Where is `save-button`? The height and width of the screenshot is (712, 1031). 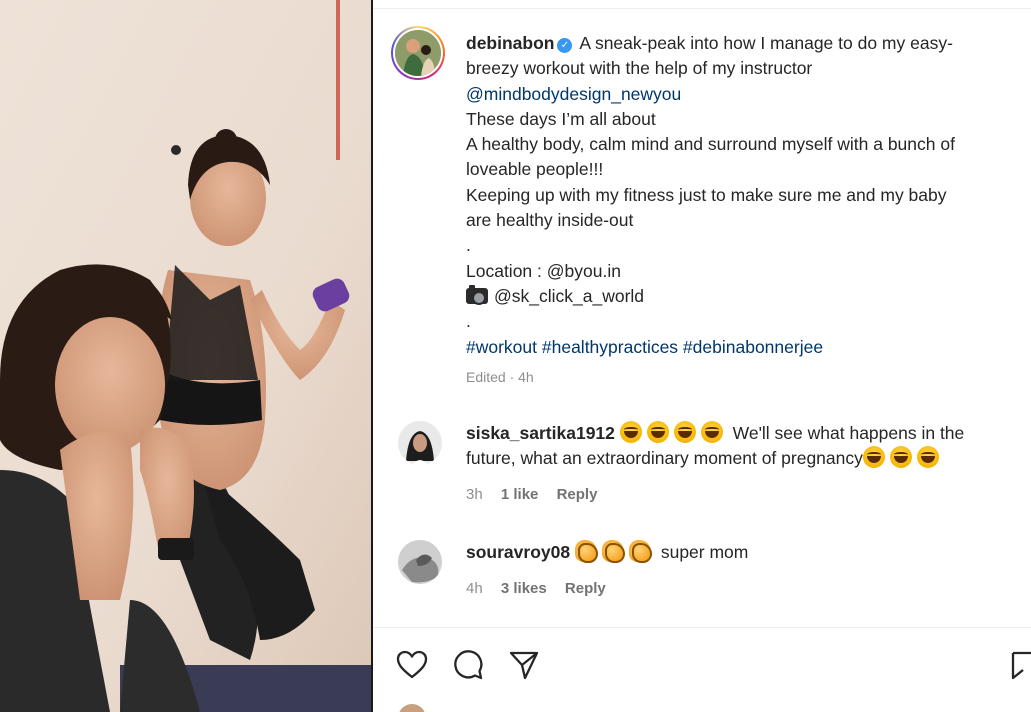 save-button is located at coordinates (1021, 665).